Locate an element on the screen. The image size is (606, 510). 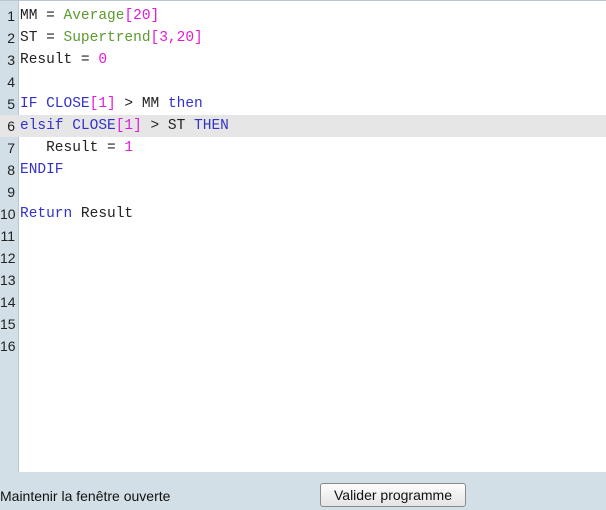
code-line: 3 Result = 0 is located at coordinates (303, 60).